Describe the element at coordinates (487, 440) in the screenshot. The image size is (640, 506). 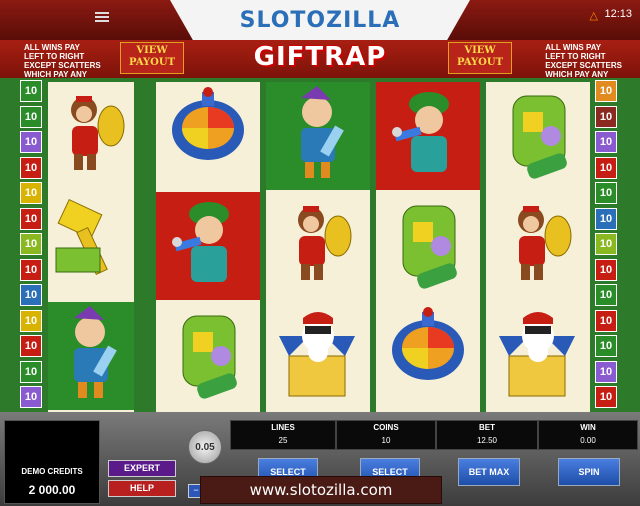
I see `bet-value: 12.50` at that location.